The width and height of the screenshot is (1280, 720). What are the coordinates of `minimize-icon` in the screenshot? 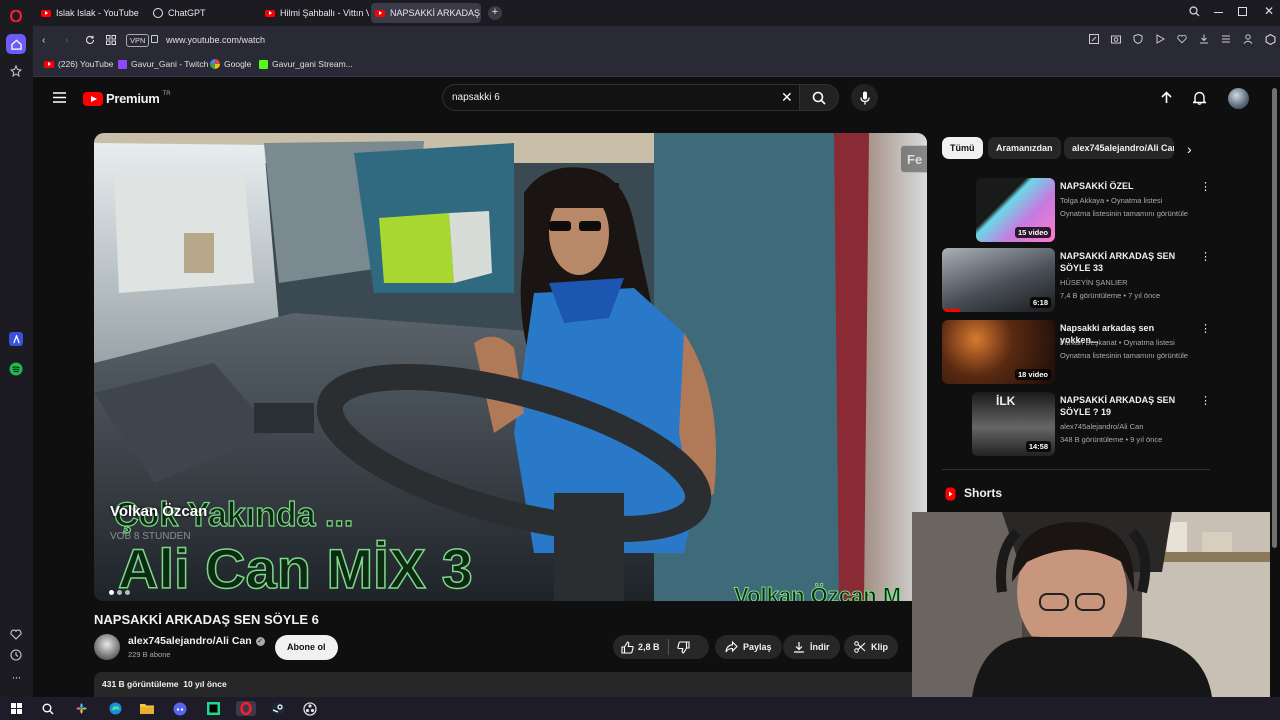 It's located at (1218, 12).